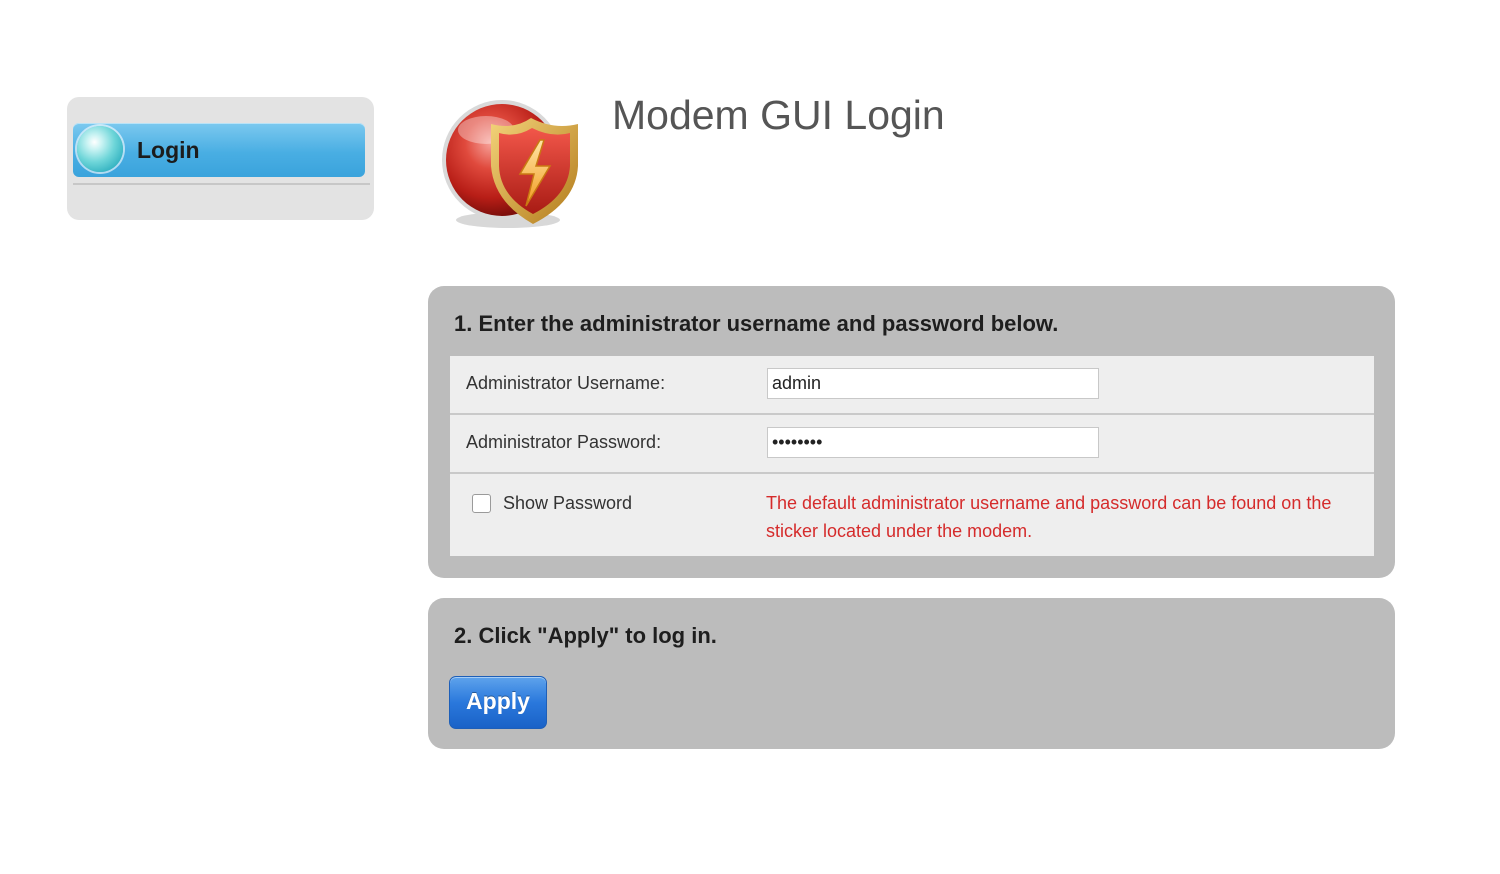 The height and width of the screenshot is (874, 1500). I want to click on sidebar-item-label: Login, so click(168, 150).